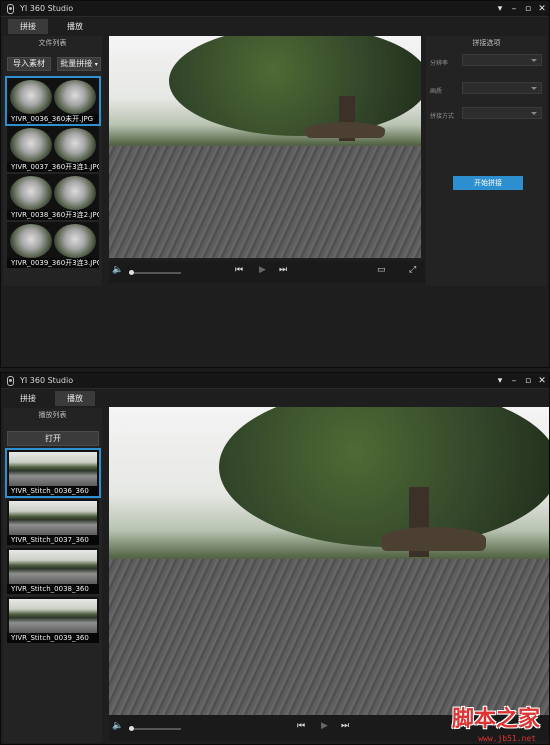 This screenshot has width=550, height=745. What do you see at coordinates (53, 197) in the screenshot?
I see `file-item: YIVR_0038_360开3连2.JPG` at bounding box center [53, 197].